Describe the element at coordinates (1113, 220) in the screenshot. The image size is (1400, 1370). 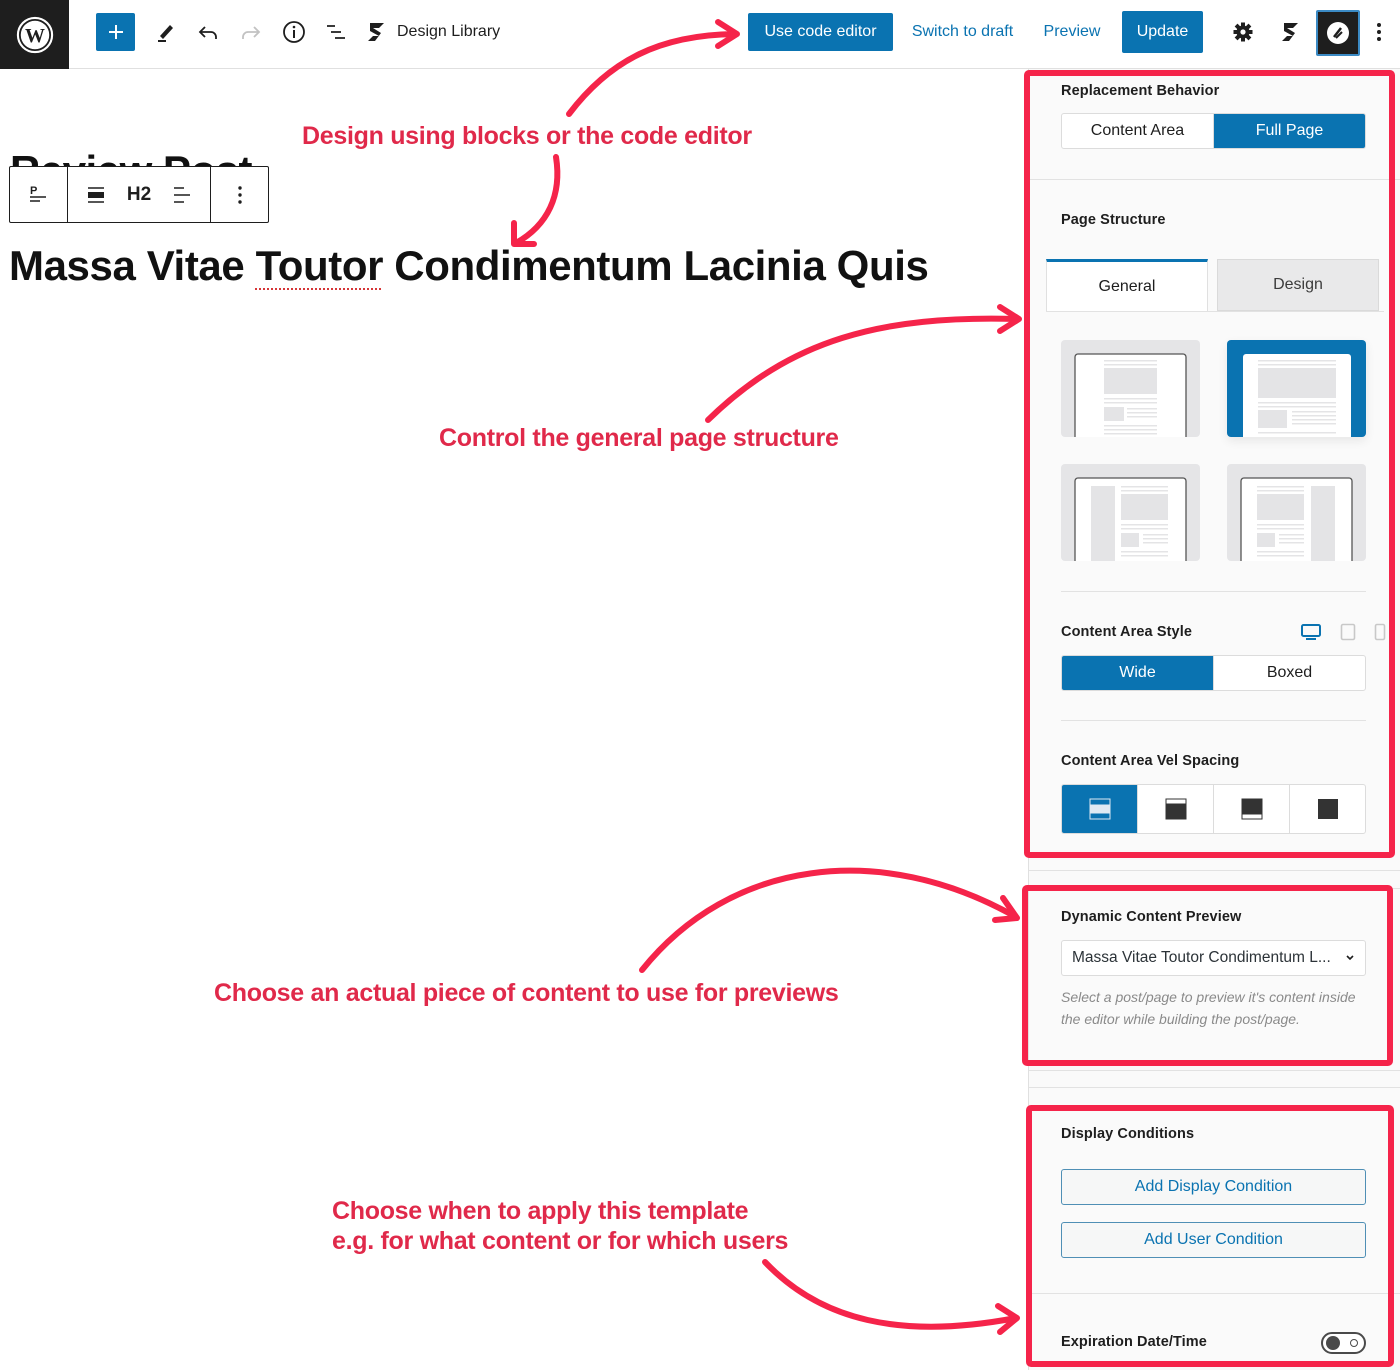
I see `page-structure-label: Page Structure` at that location.